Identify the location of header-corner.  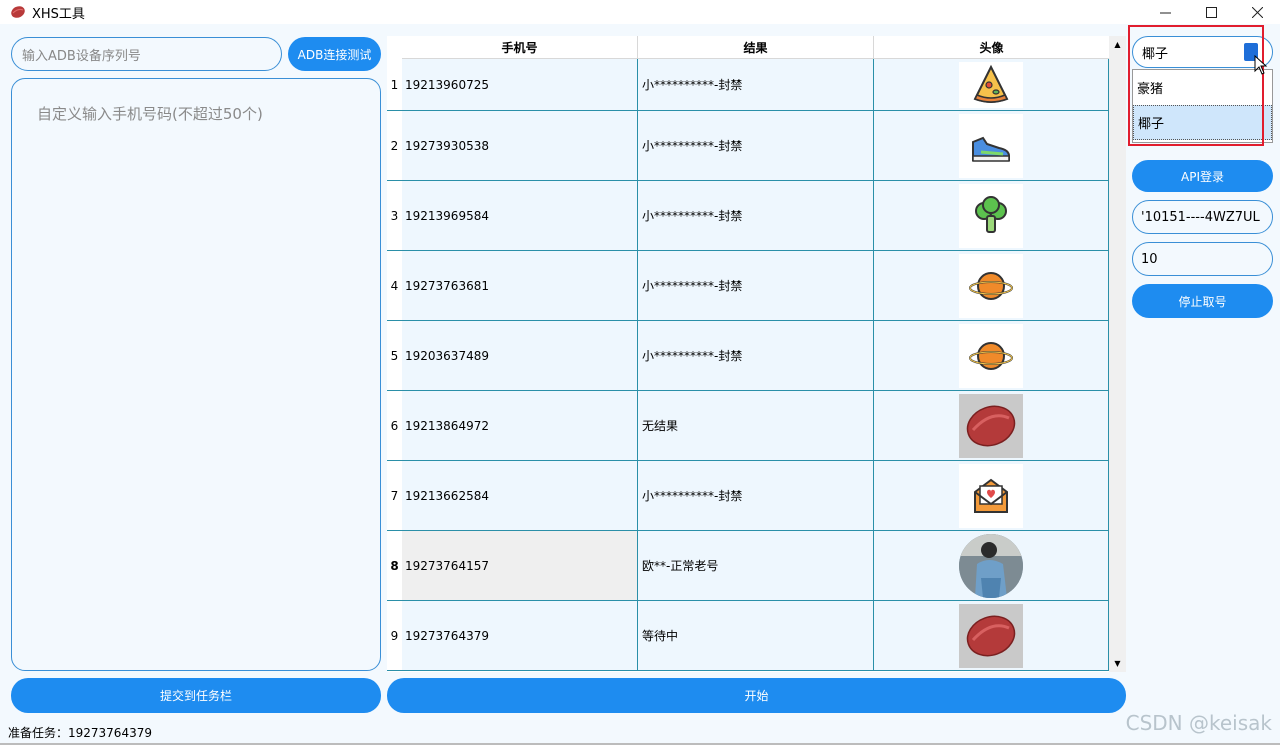
(394, 47).